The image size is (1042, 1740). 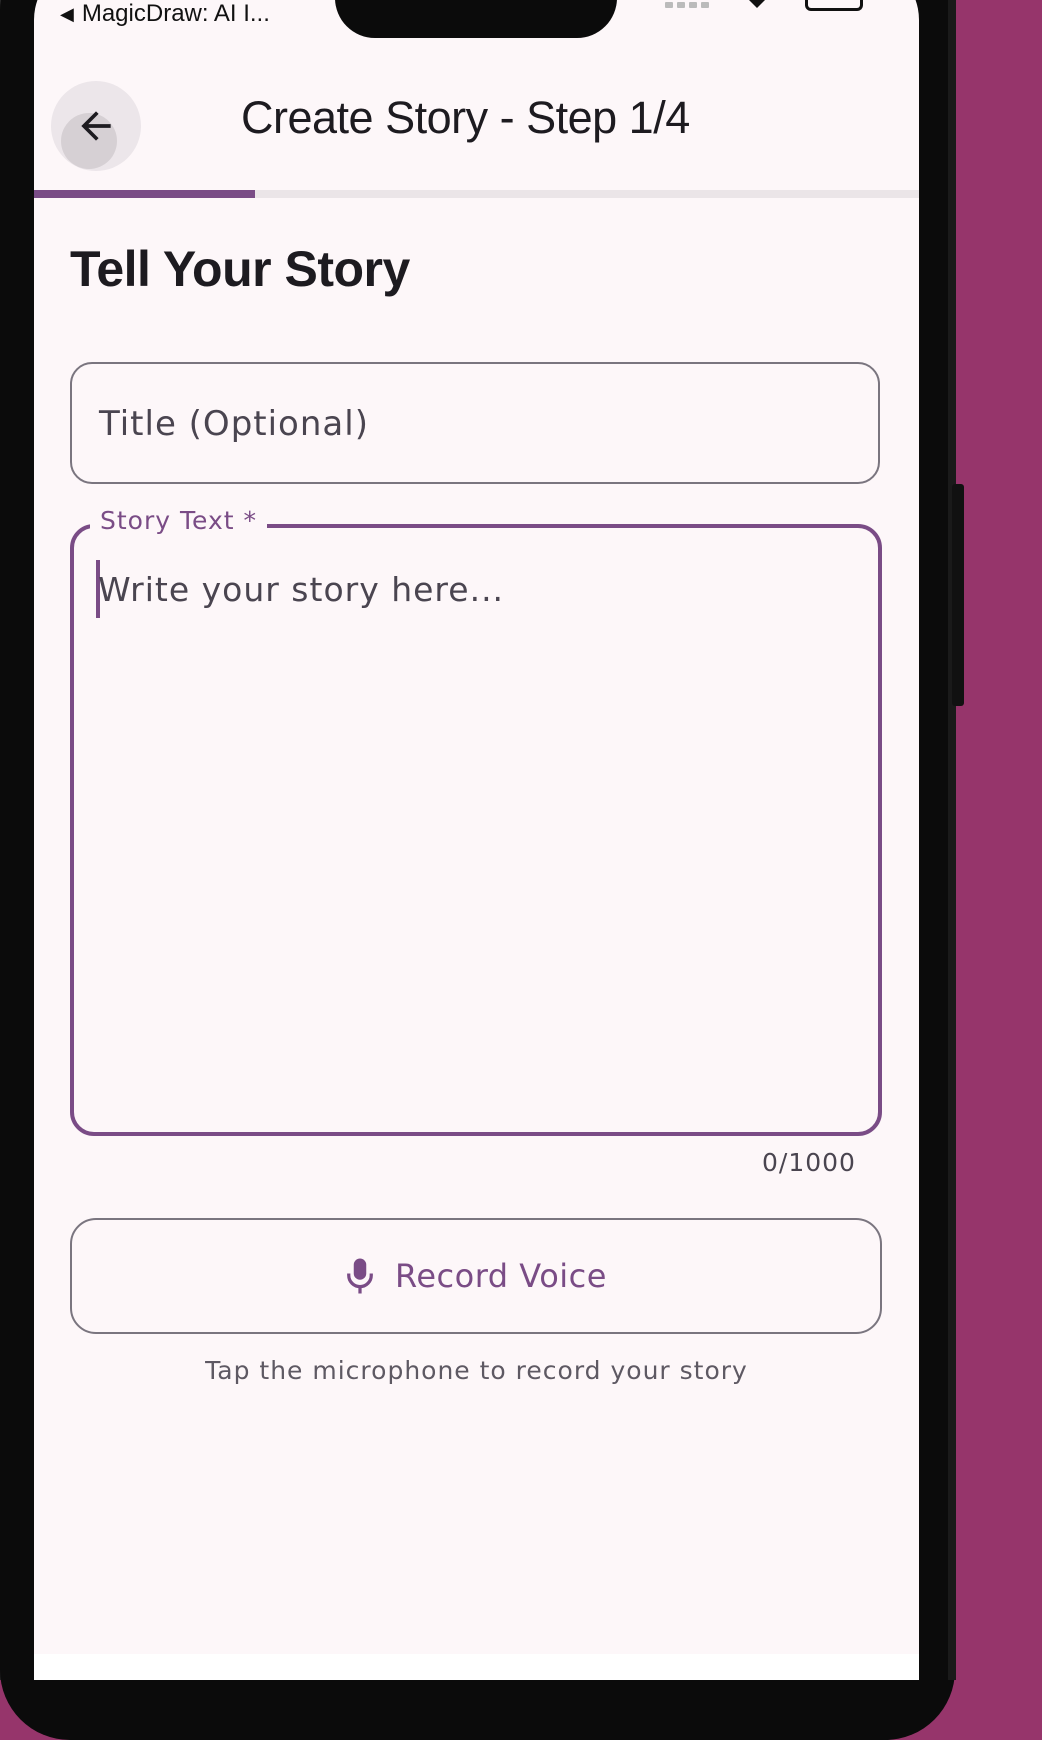 What do you see at coordinates (465, 117) in the screenshot?
I see `page-title: Create Story - Step 1/4` at bounding box center [465, 117].